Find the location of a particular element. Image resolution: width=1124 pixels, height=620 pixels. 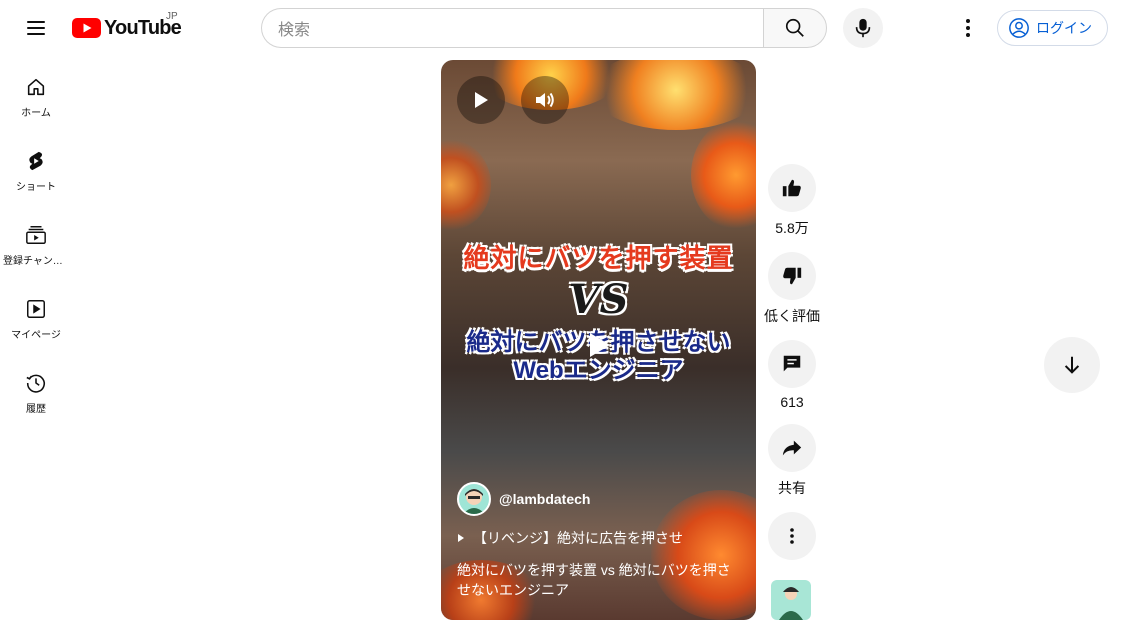

share-icon is located at coordinates (792, 448).